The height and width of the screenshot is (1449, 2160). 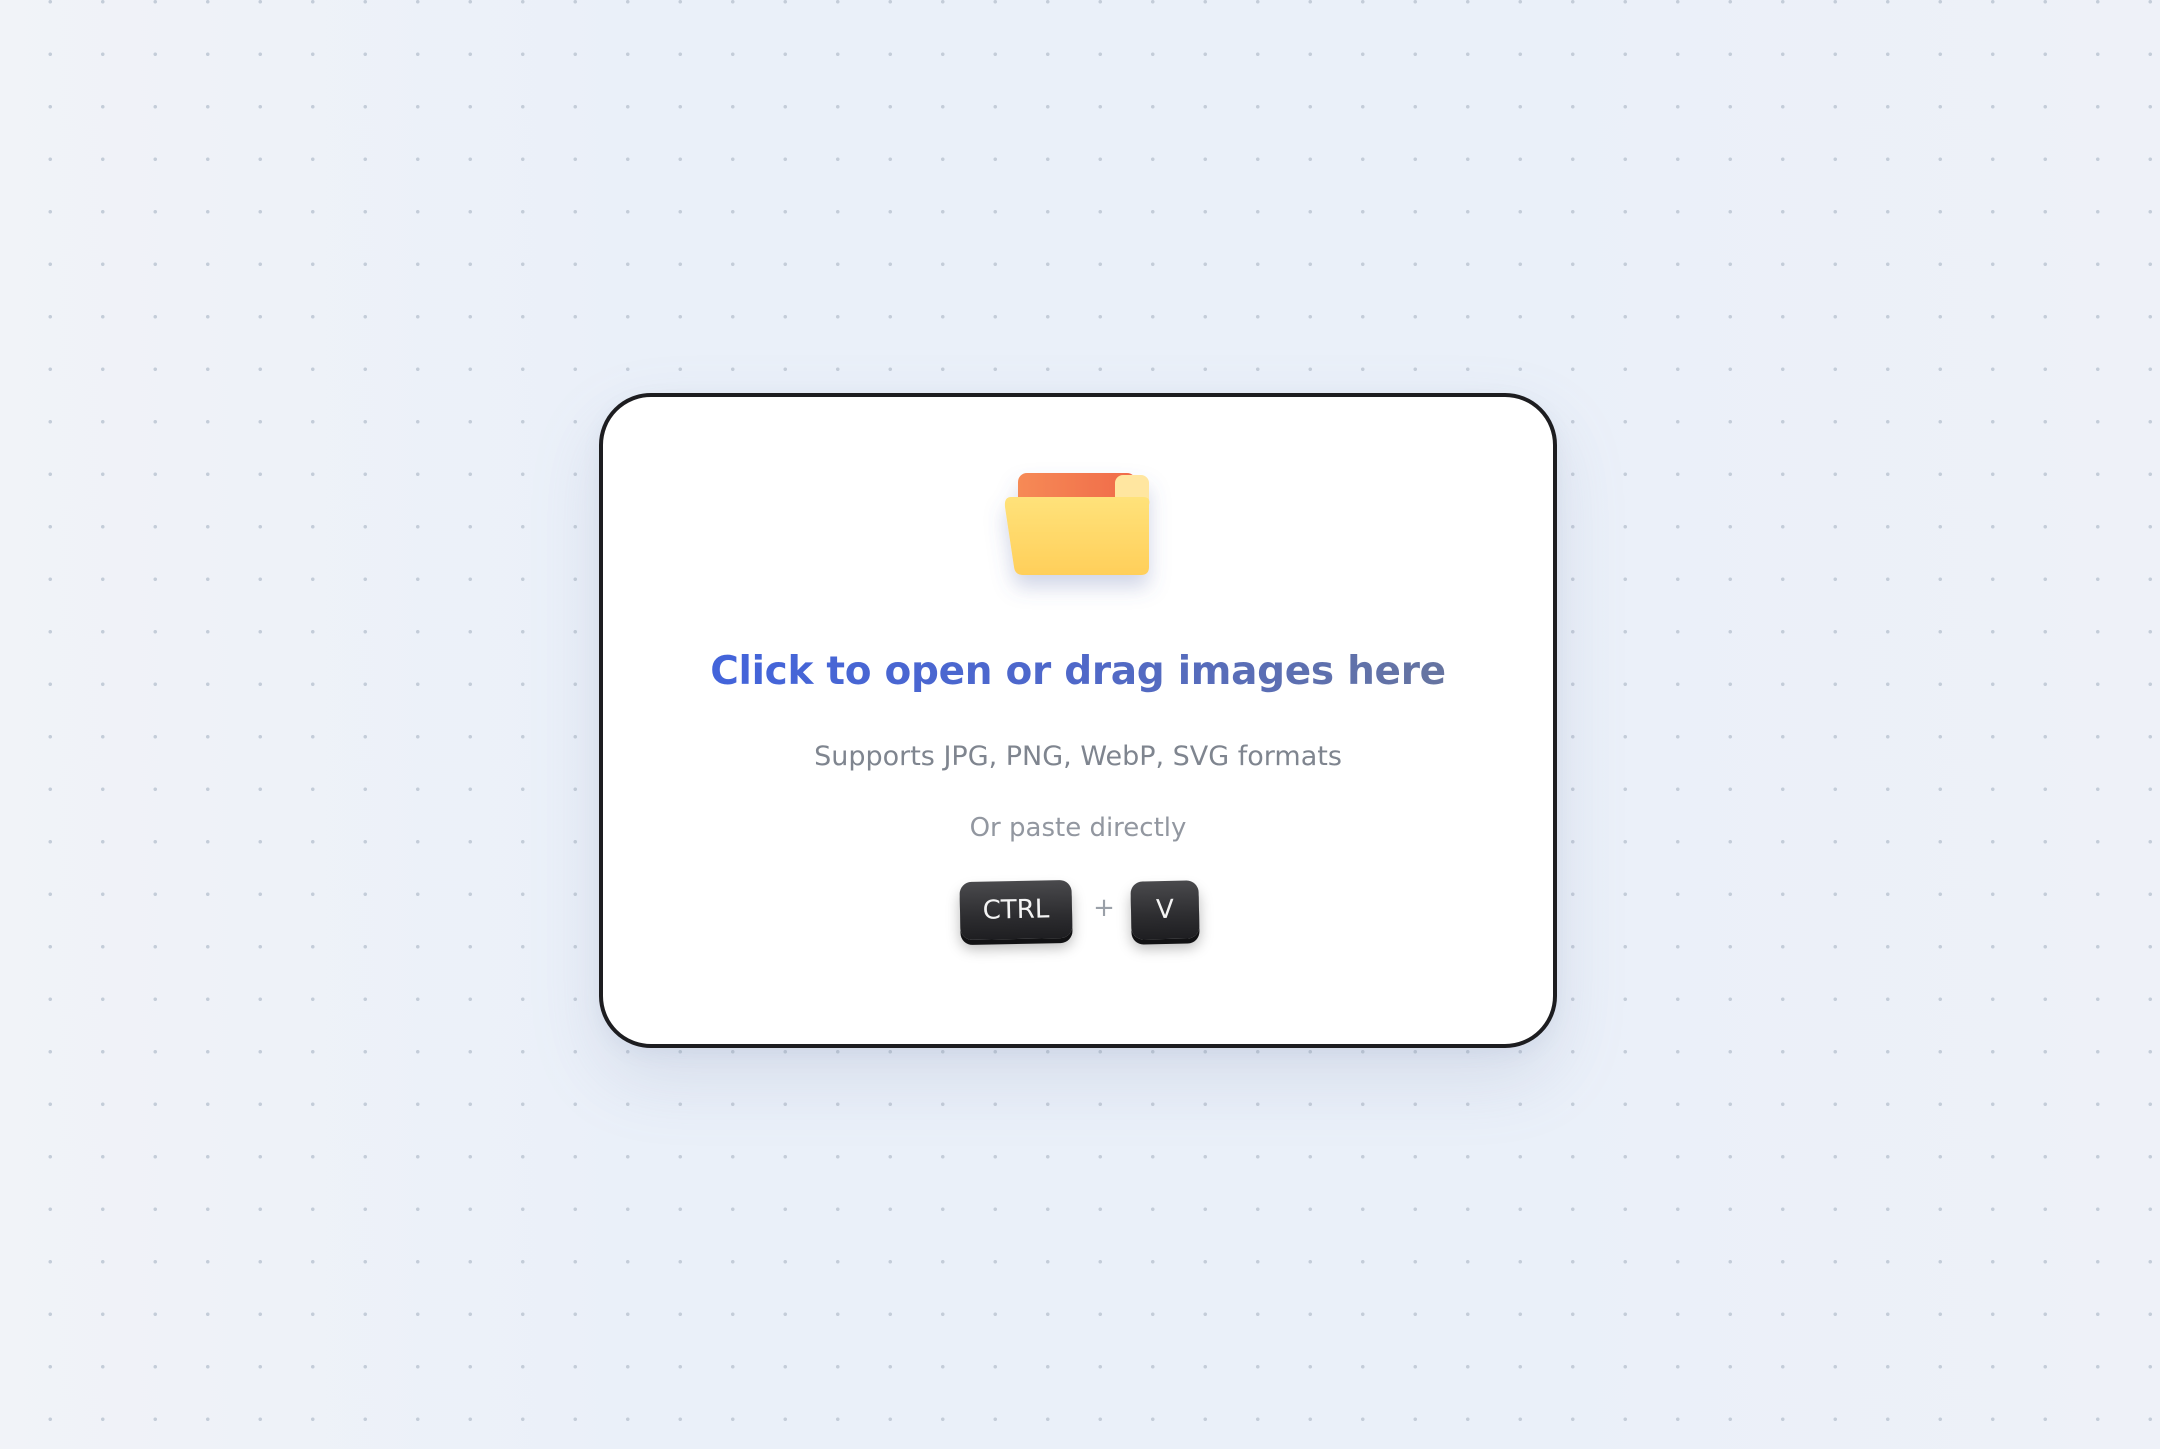 I want to click on supported-formats-text: Supports JPG, PNG, WebP, SVG formats, so click(x=1078, y=756).